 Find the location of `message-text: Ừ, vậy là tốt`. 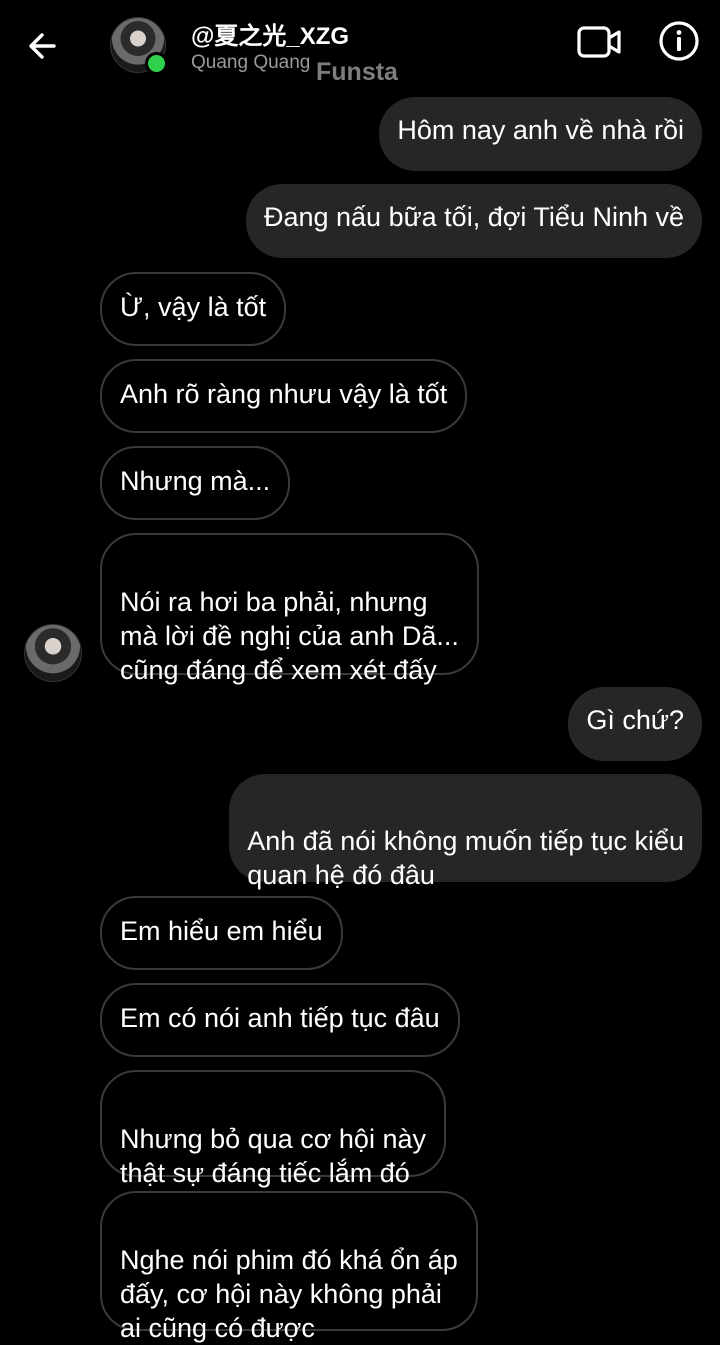

message-text: Ừ, vậy là tốt is located at coordinates (193, 307).